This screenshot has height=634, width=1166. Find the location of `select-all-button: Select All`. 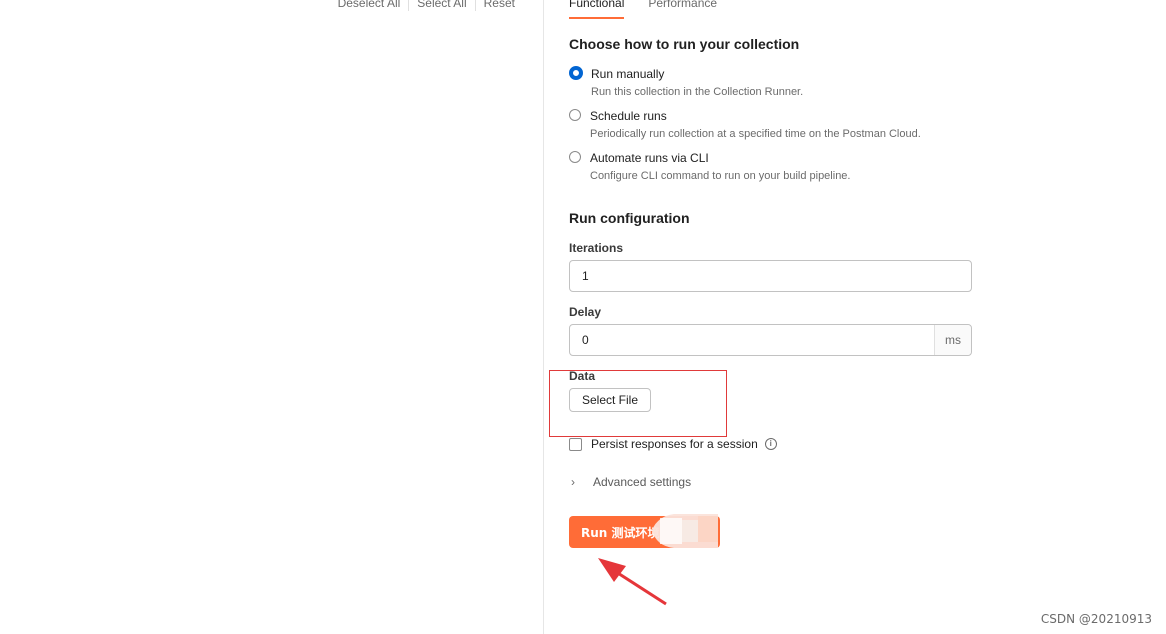

select-all-button: Select All is located at coordinates (441, 6).